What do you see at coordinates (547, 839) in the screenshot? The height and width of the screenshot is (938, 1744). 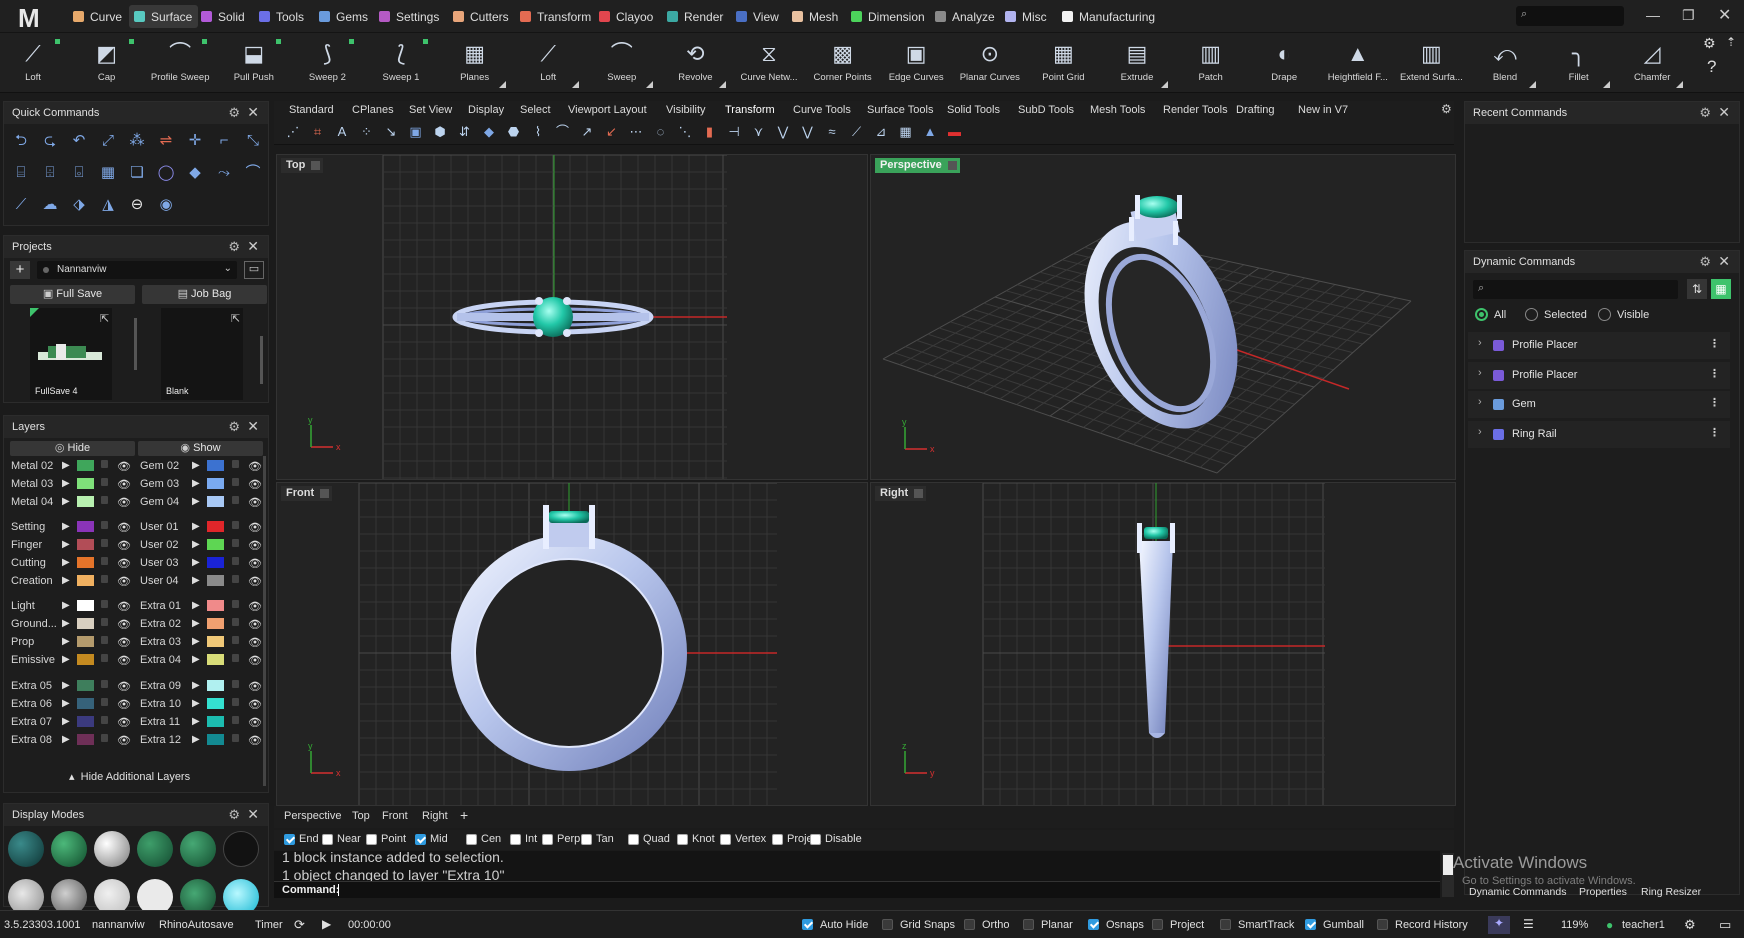 I see `osnap-checkbox-perp` at bounding box center [547, 839].